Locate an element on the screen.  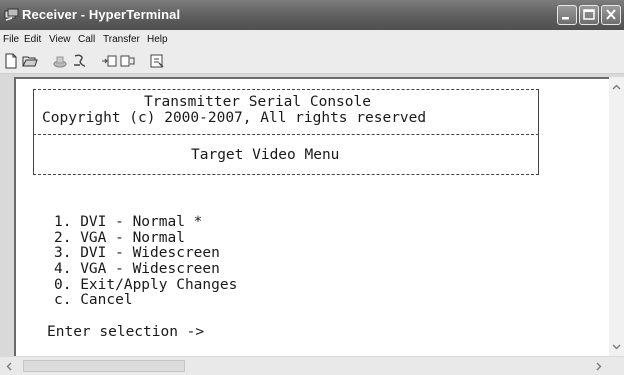
horizontal-scroll-thumb is located at coordinates (104, 366).